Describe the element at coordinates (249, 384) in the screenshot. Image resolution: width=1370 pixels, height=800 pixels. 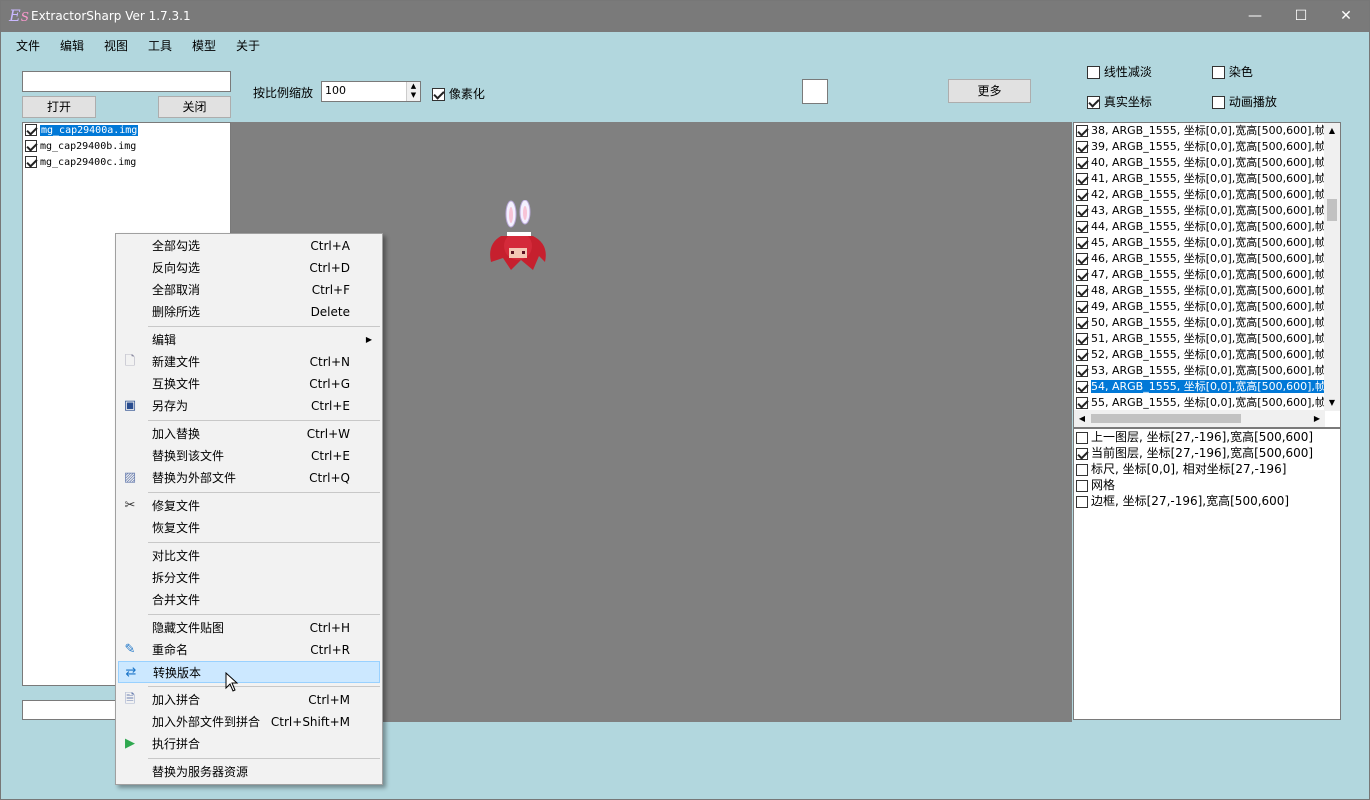
I see `menu-item-swap-file: 互换文件 Ctrl+G` at that location.